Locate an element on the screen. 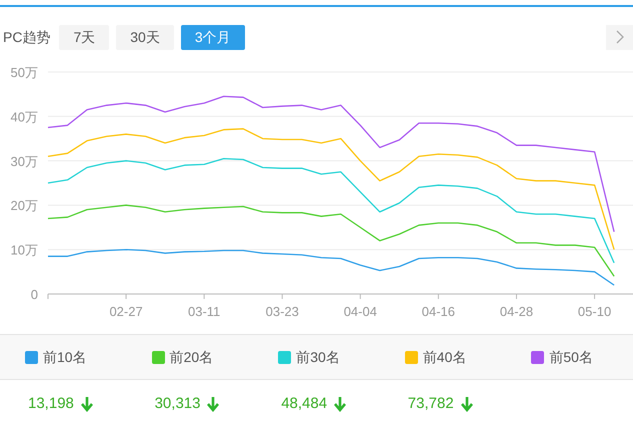  count-value: 48,484 is located at coordinates (304, 404).